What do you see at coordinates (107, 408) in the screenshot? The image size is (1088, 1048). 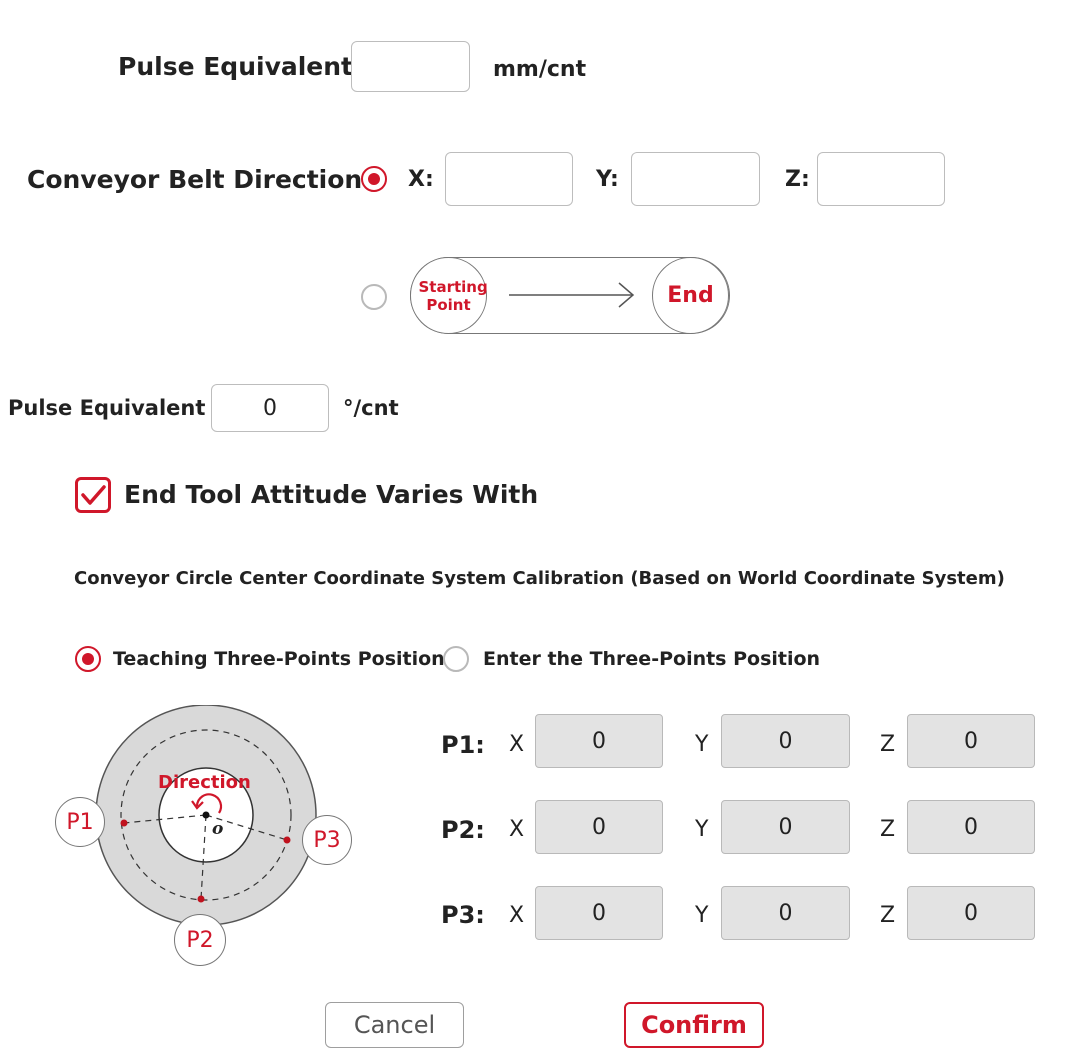 I see `angular-pulse-equivalent-label: Pulse Equivalent` at bounding box center [107, 408].